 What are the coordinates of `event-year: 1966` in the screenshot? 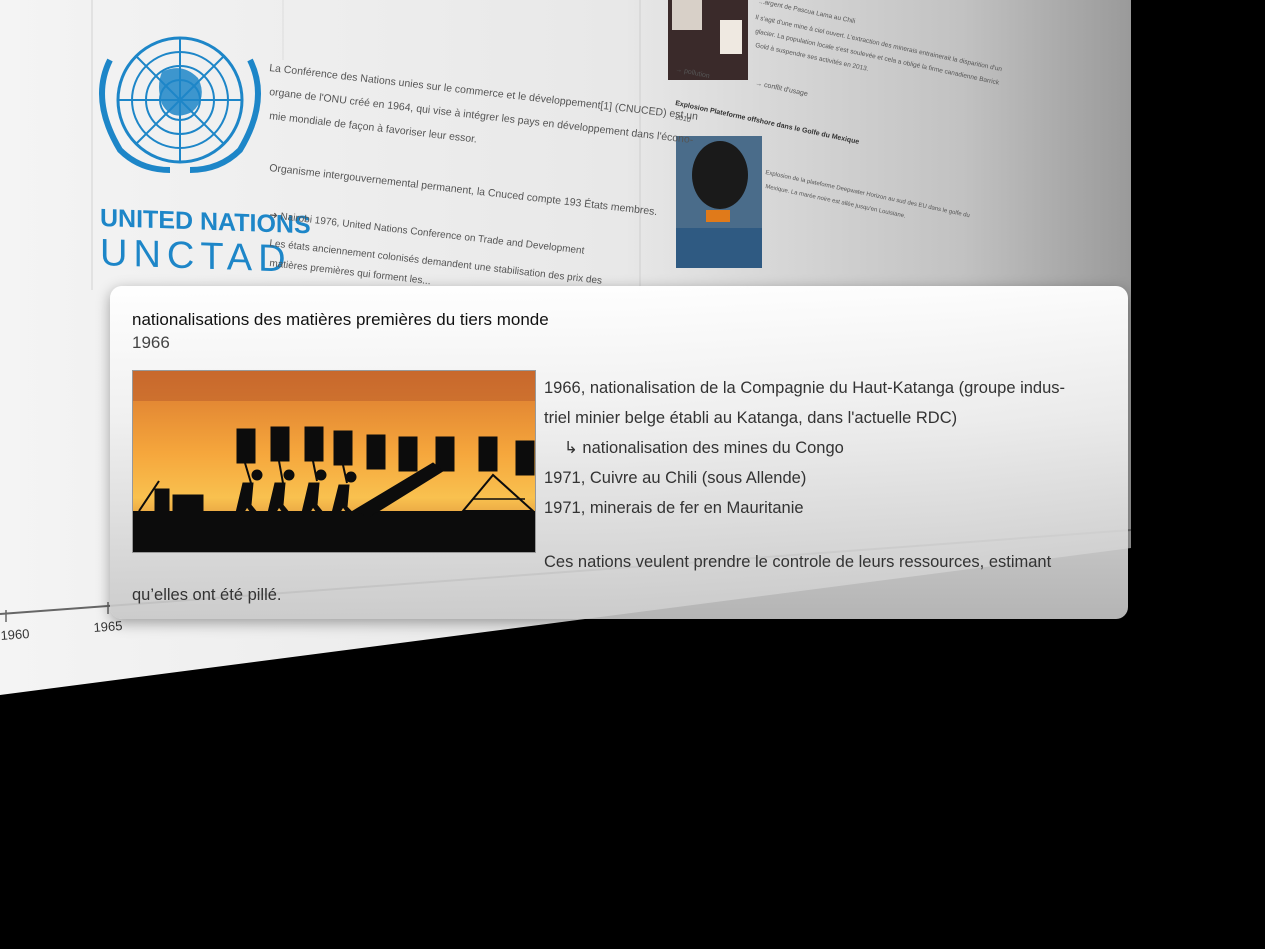 It's located at (151, 342).